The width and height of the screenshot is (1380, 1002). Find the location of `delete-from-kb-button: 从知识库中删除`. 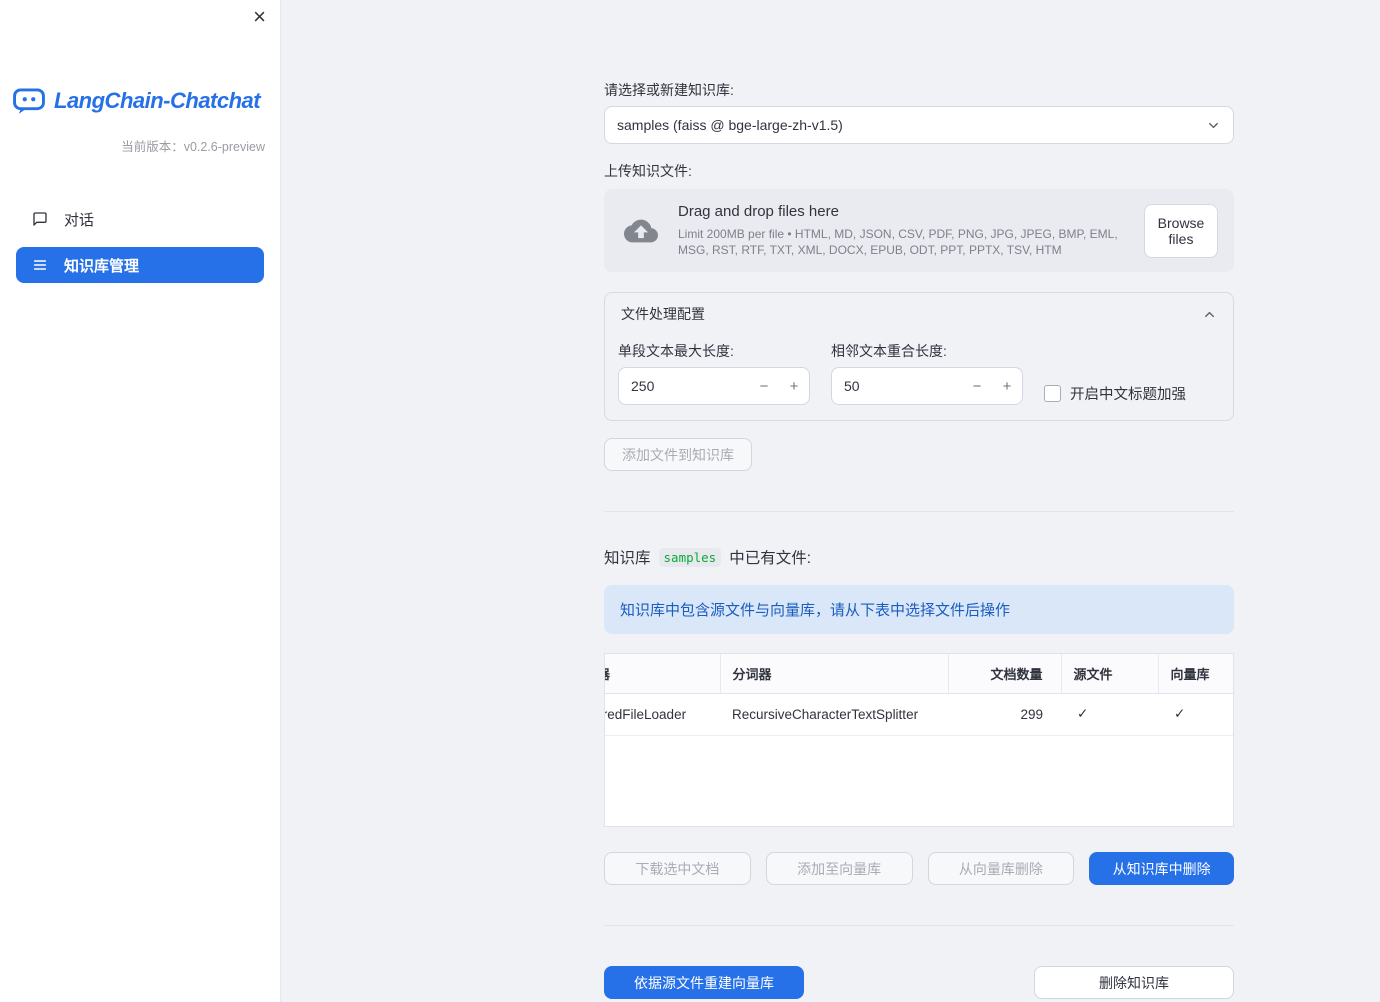

delete-from-kb-button: 从知识库中删除 is located at coordinates (1161, 869).